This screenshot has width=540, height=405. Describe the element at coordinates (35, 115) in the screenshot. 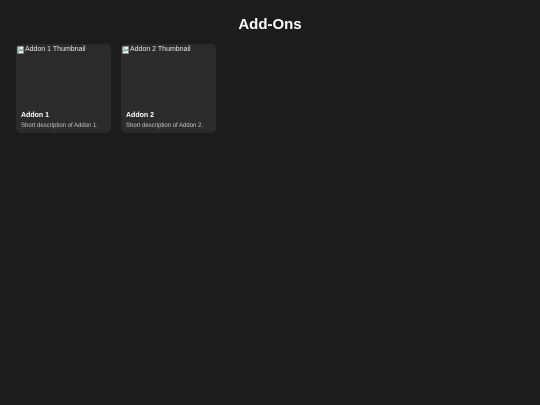

I see `addon-name: Addon 1` at that location.